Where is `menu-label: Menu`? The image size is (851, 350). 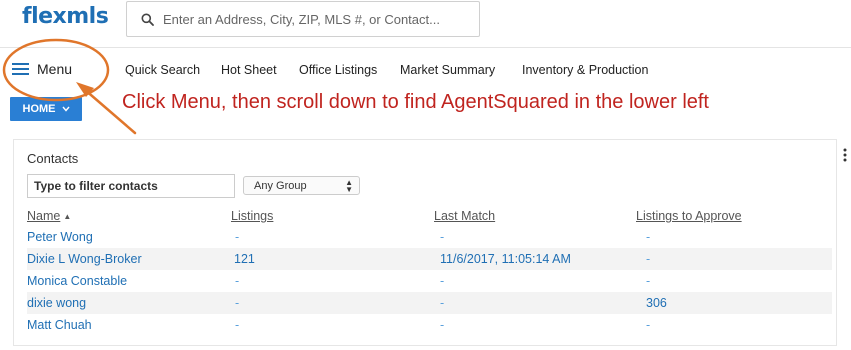 menu-label: Menu is located at coordinates (55, 69).